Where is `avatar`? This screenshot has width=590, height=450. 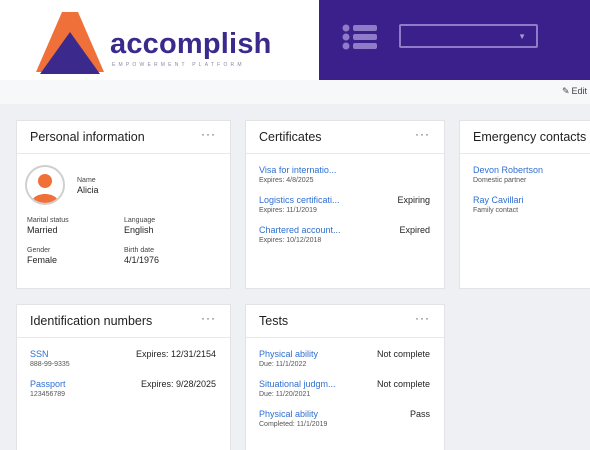 avatar is located at coordinates (45, 185).